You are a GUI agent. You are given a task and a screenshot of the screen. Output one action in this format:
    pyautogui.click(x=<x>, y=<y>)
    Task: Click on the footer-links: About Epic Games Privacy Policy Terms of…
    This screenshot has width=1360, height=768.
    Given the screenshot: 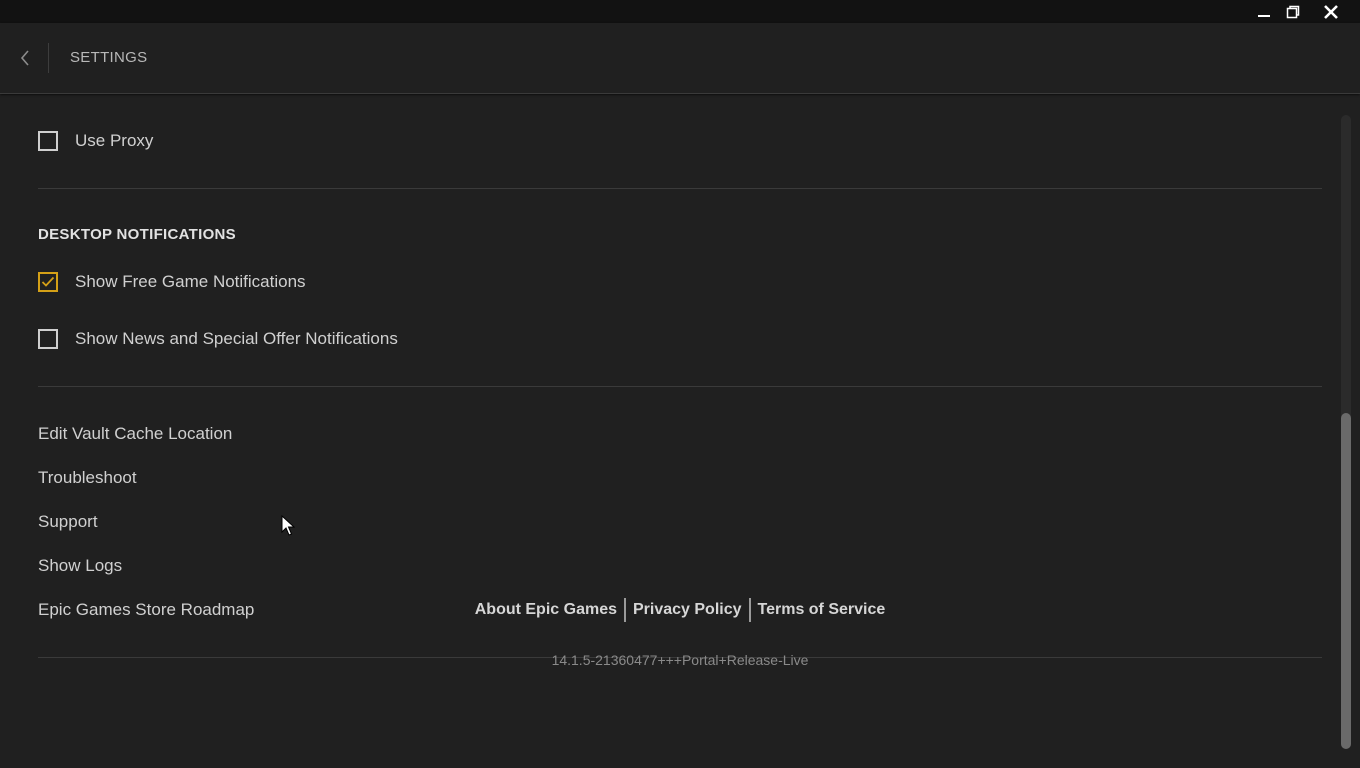 What is the action you would take?
    pyautogui.click(x=680, y=610)
    